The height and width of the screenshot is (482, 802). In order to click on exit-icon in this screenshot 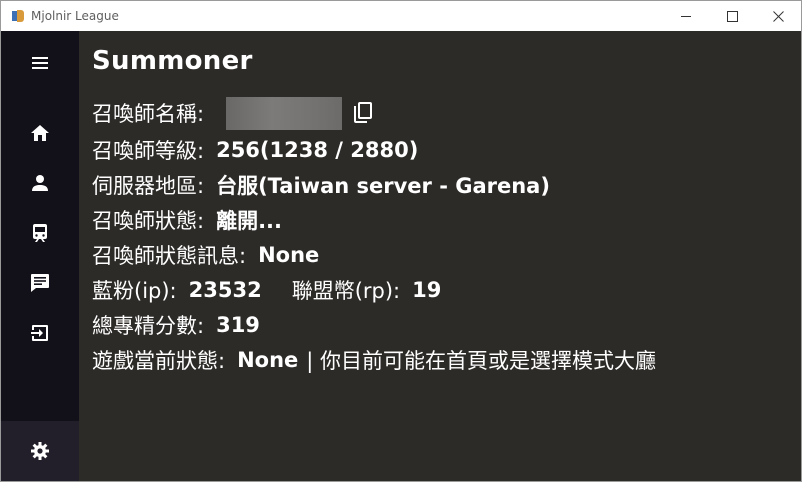, I will do `click(39, 333)`.